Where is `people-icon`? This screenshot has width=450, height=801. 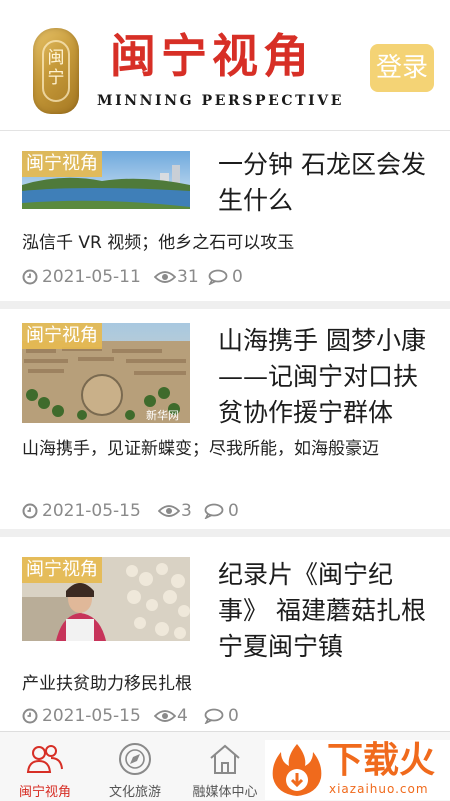
people-icon is located at coordinates (44, 759).